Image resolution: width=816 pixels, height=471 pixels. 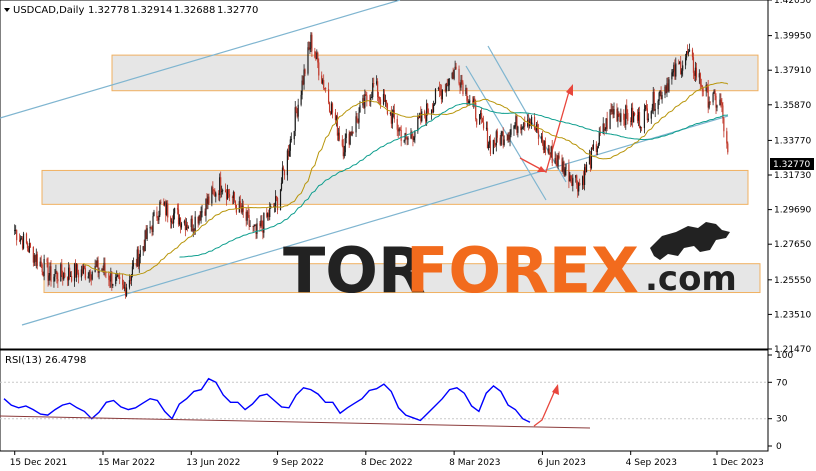 I want to click on y-tick-label: 1.23510, so click(x=792, y=315).